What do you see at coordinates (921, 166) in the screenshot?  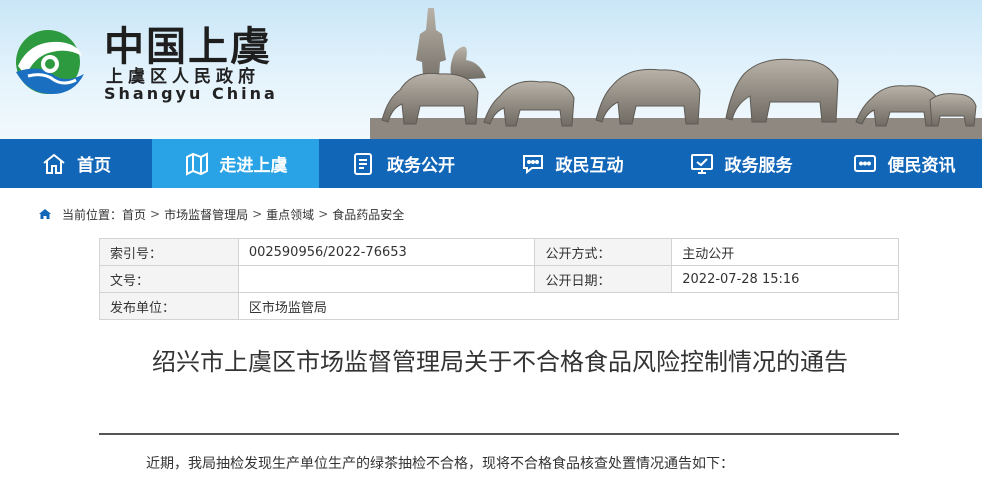 I see `nav-item-label: 便民资讯` at bounding box center [921, 166].